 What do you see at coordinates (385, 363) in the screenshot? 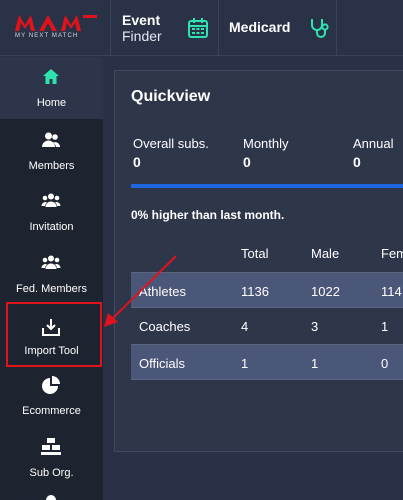
I see `table-cell-female: 0` at bounding box center [385, 363].